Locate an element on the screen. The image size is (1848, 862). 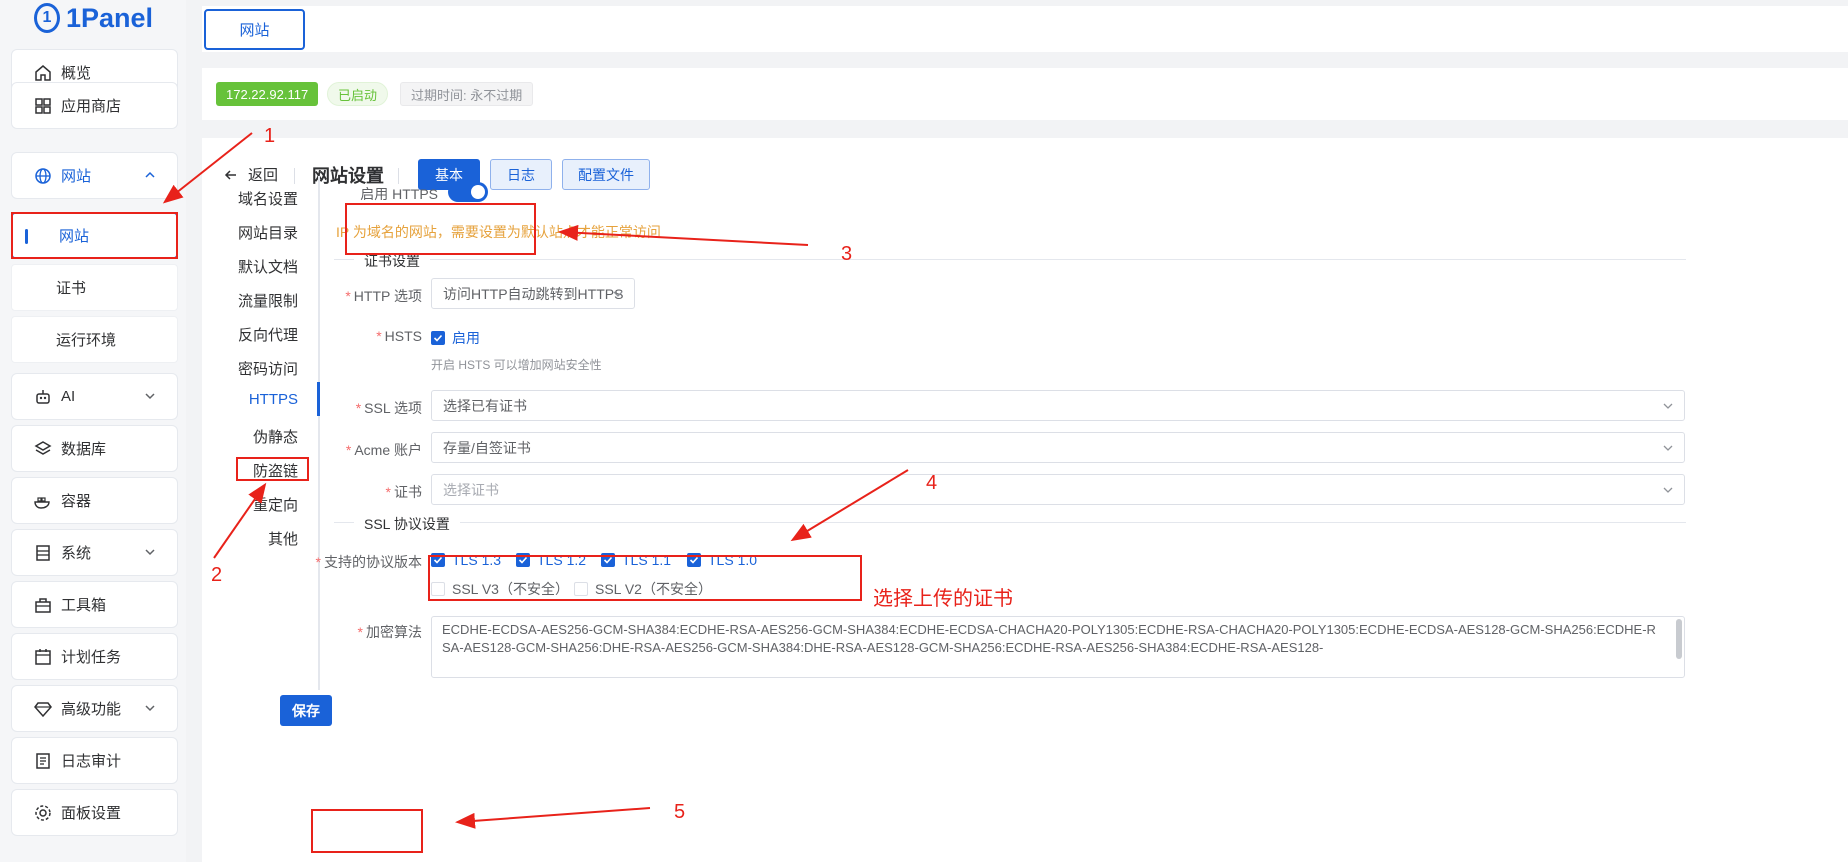
ssl-option-label: * SSL 选项 is located at coordinates (388, 408).